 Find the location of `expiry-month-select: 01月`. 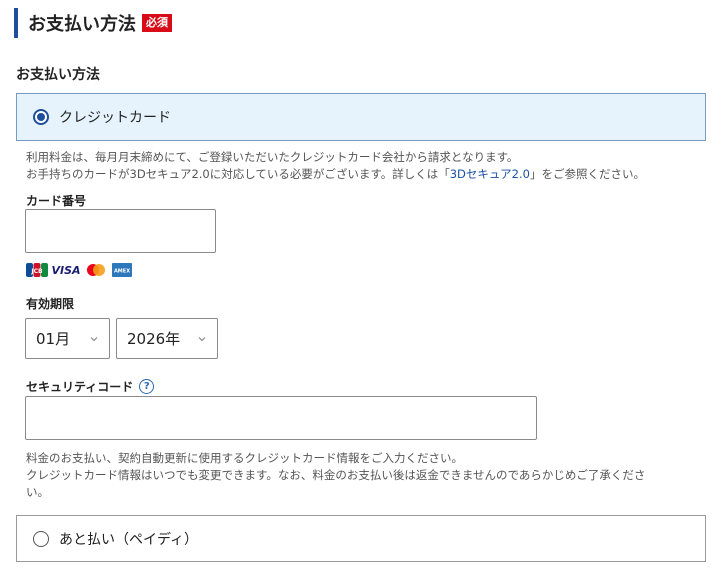

expiry-month-select: 01月 is located at coordinates (67, 338).